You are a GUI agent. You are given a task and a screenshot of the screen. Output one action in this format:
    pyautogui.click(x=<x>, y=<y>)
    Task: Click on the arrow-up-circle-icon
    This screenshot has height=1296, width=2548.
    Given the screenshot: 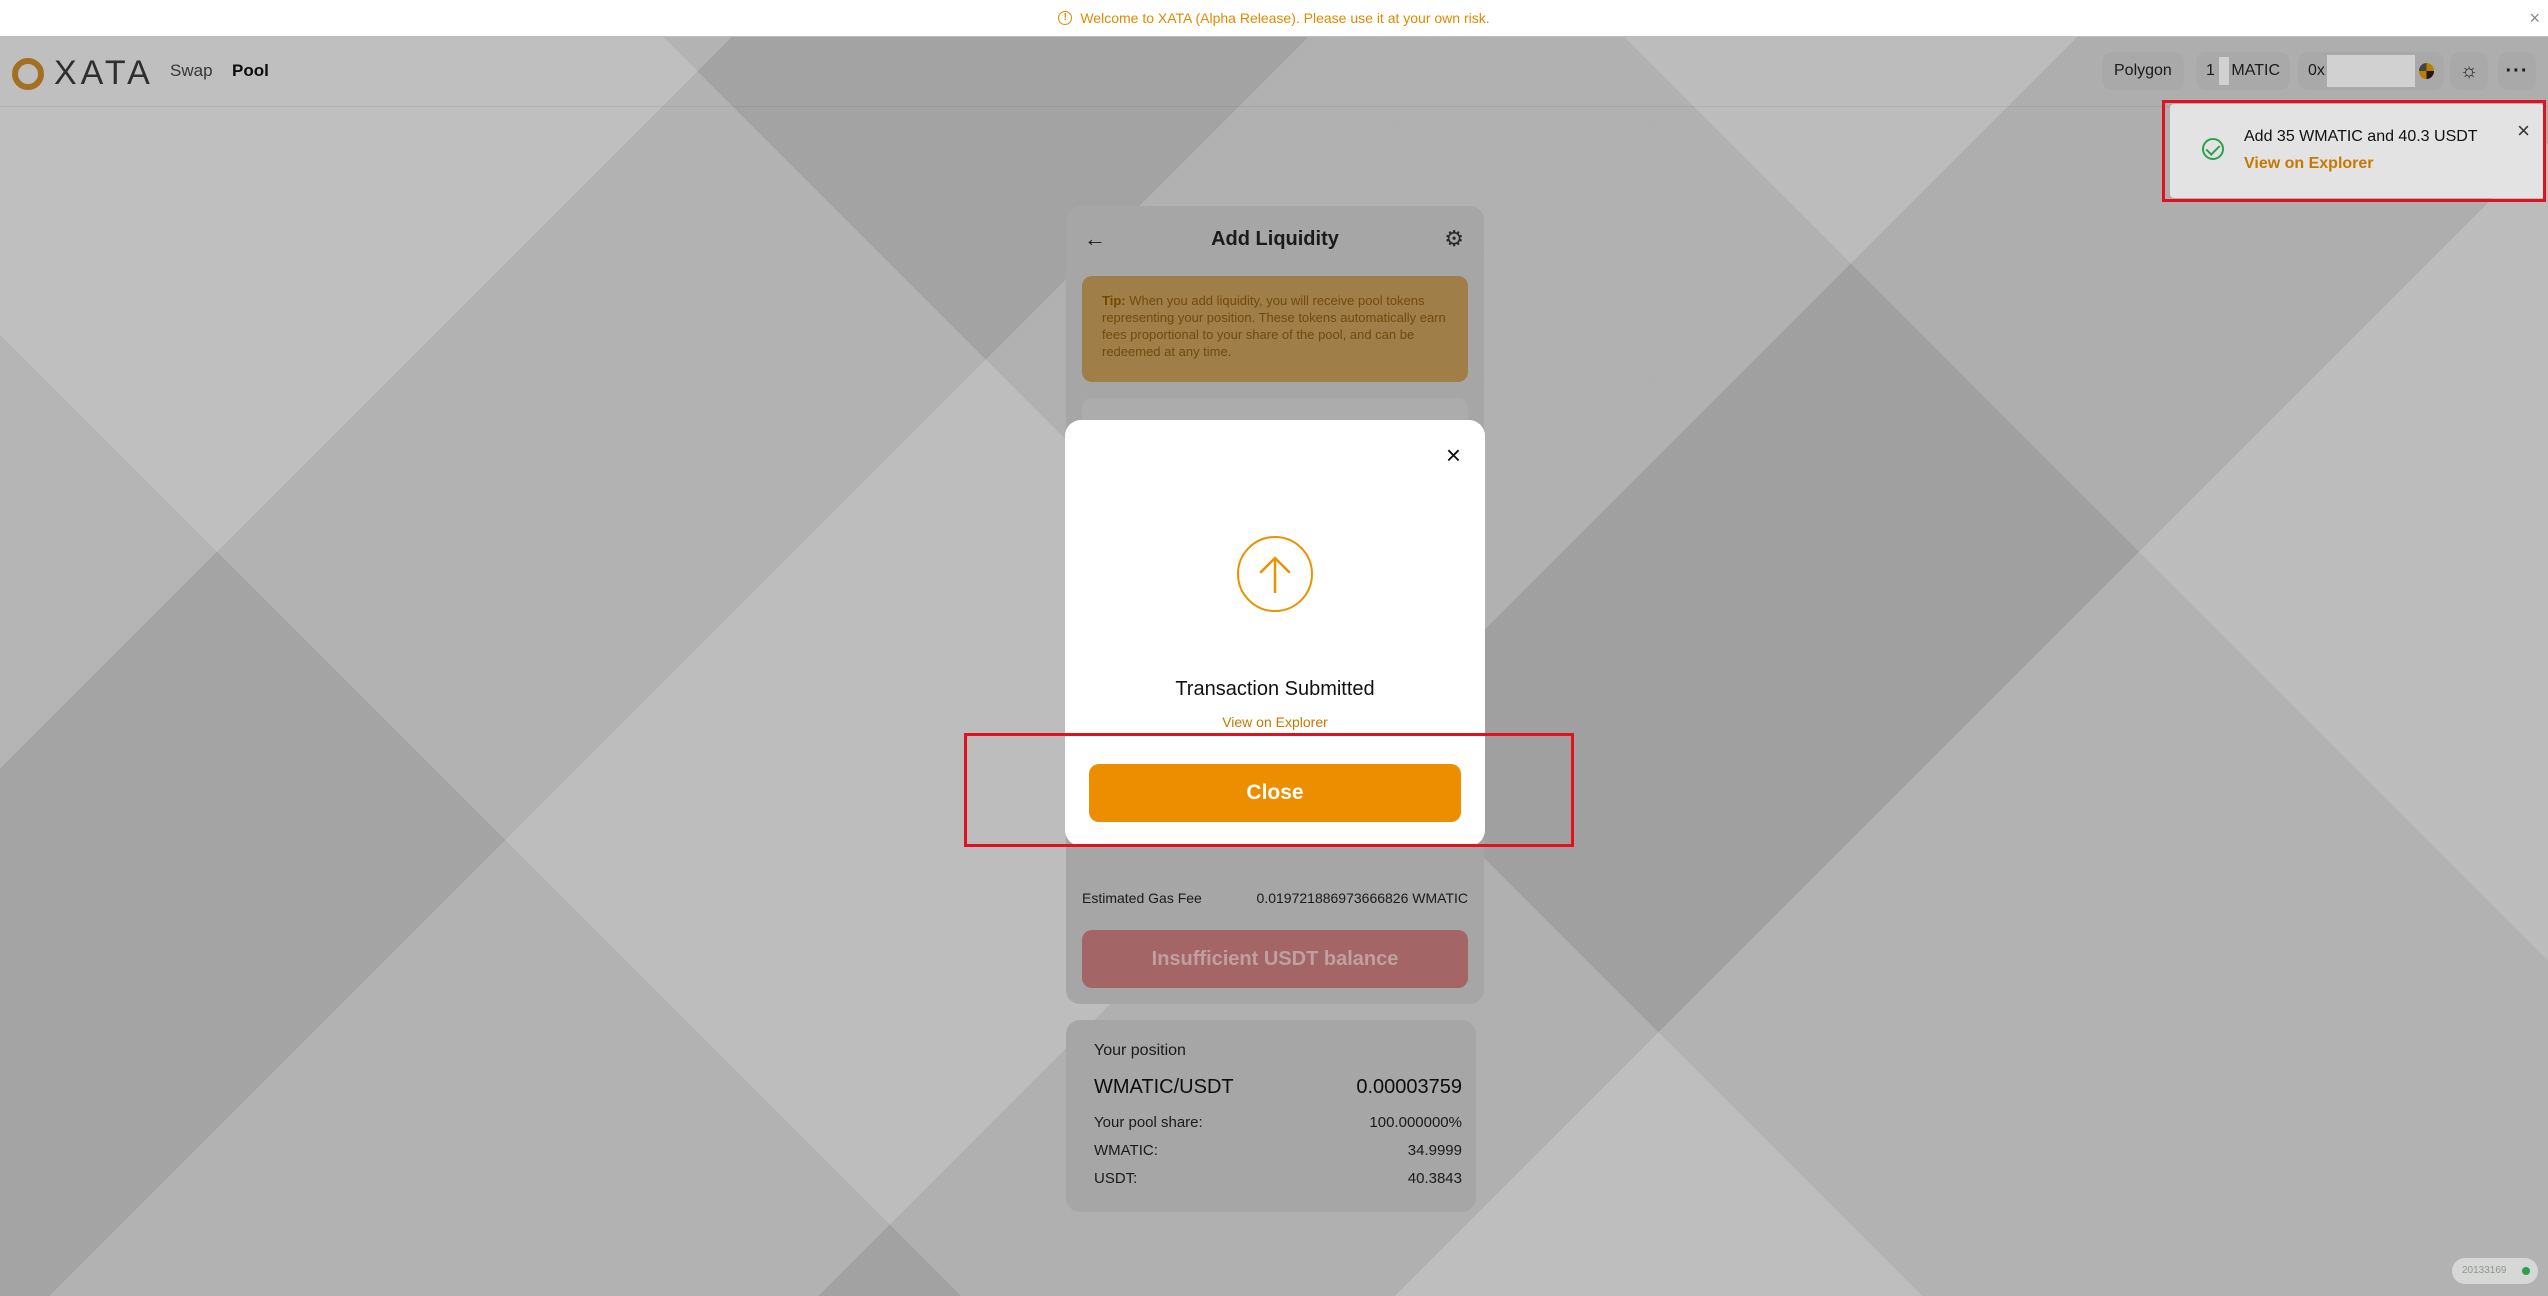 What is the action you would take?
    pyautogui.click(x=1275, y=574)
    